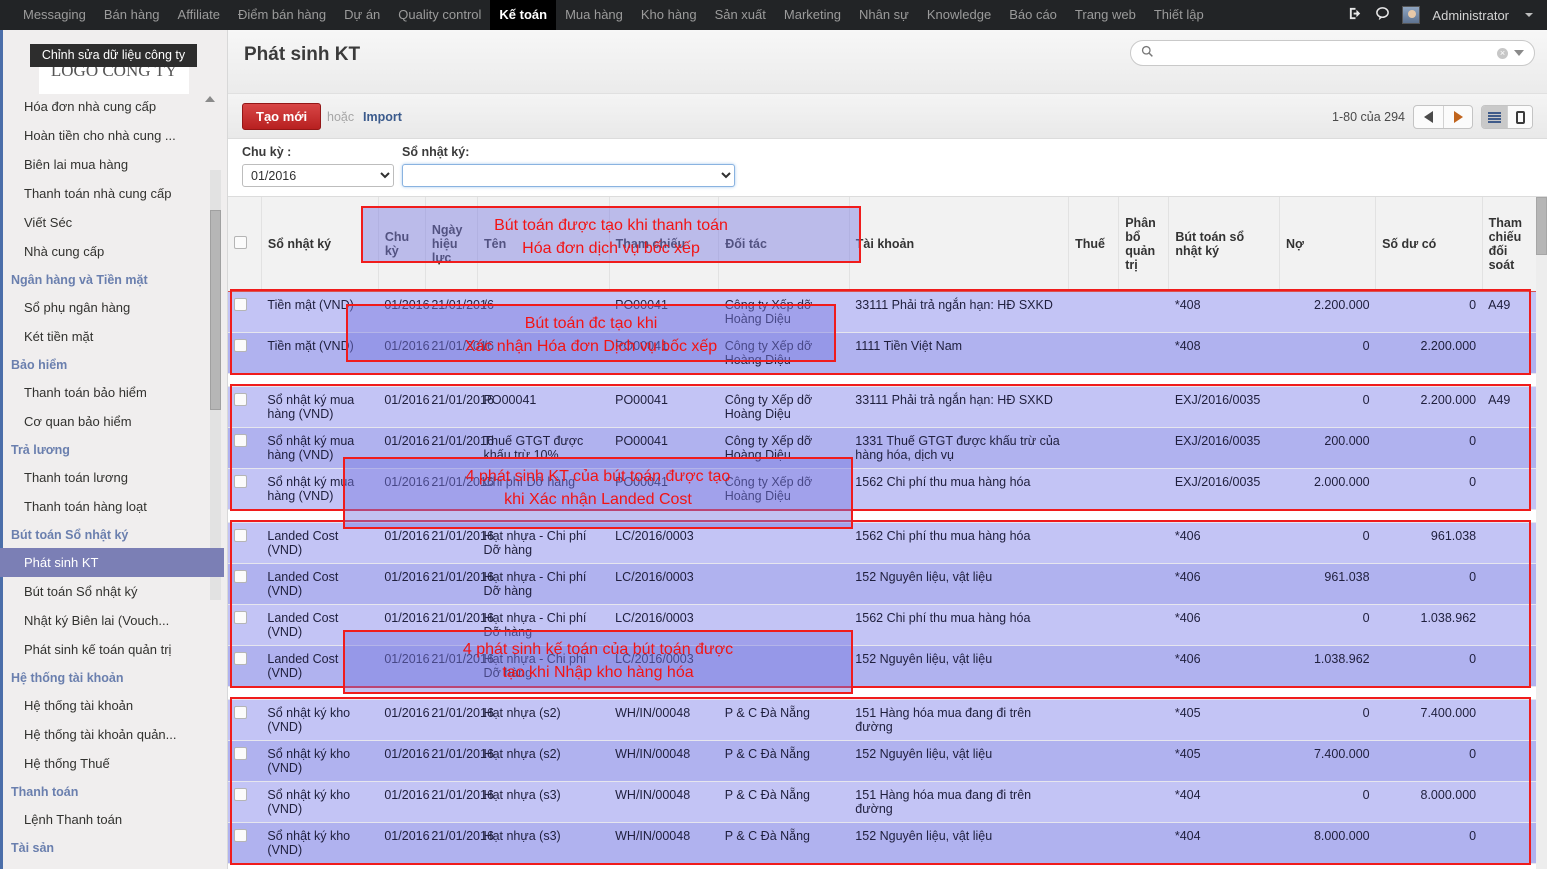  What do you see at coordinates (594, 15) in the screenshot?
I see `nav-item-7: Mua hàng` at bounding box center [594, 15].